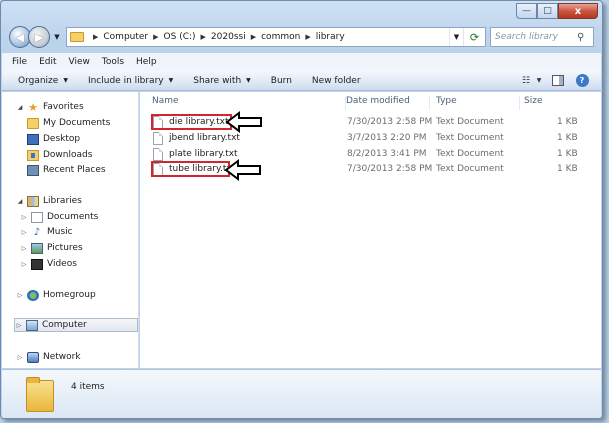 The image size is (609, 423). I want to click on forward-button: ▶, so click(39, 37).